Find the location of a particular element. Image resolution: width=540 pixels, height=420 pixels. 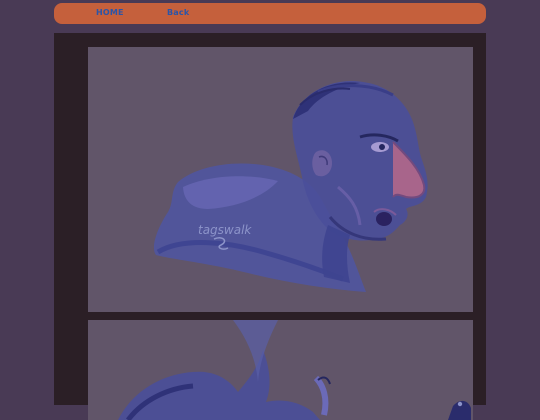

artist-signature: tagswalk is located at coordinates (225, 230).